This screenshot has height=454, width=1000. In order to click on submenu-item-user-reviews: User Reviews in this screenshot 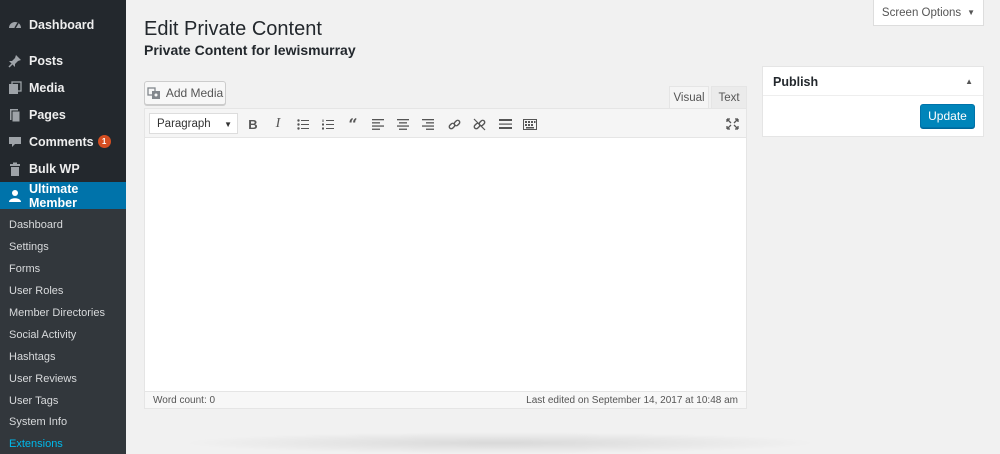, I will do `click(43, 379)`.